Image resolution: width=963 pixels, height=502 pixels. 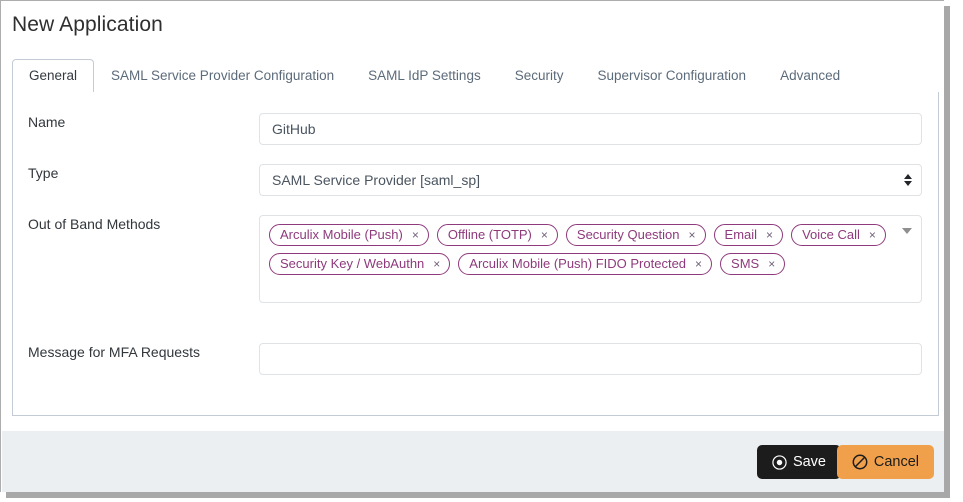 I want to click on chip: Arculix Mobile (Push) ×, so click(x=349, y=235).